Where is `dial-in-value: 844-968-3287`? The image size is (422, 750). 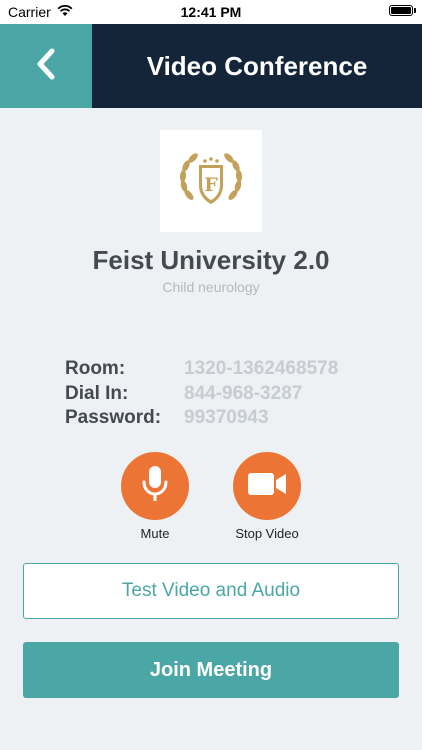
dial-in-value: 844-968-3287 is located at coordinates (243, 393).